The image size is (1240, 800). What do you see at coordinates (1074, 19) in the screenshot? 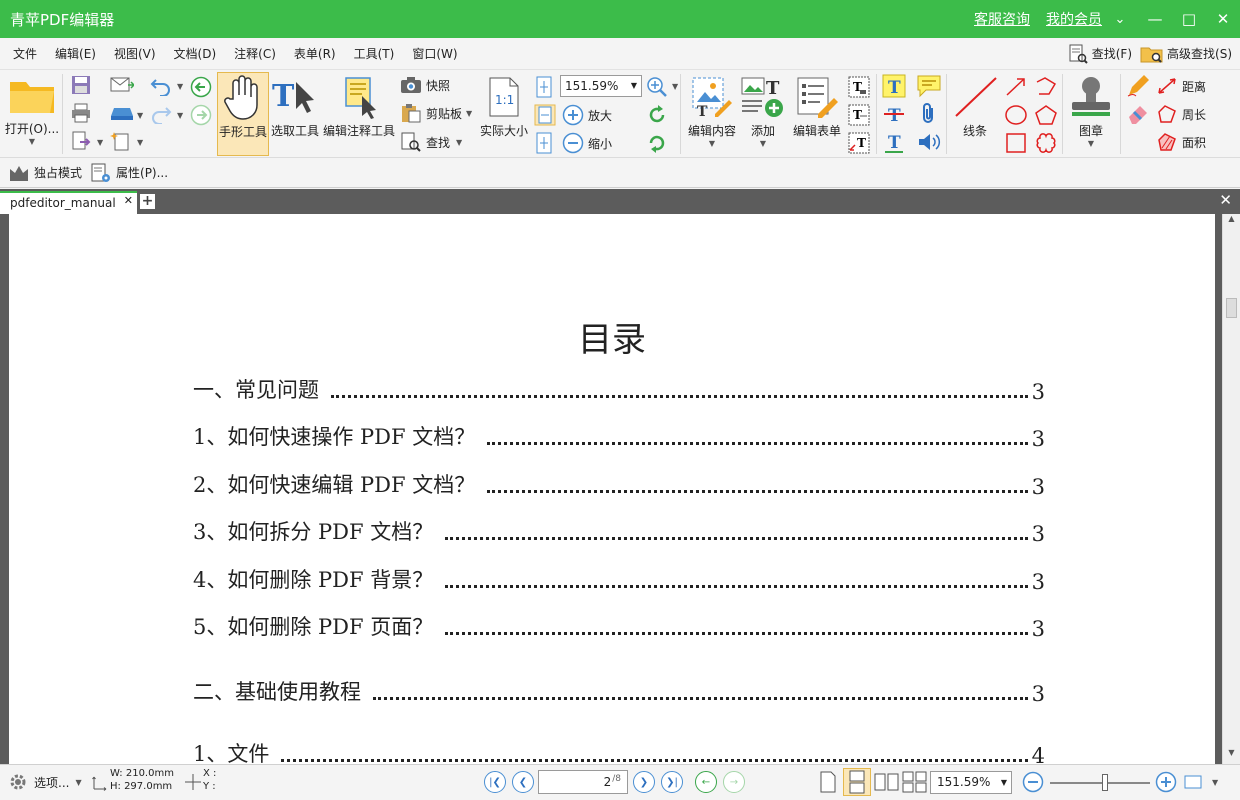
I see `my-membership-link: 我的会员` at bounding box center [1074, 19].